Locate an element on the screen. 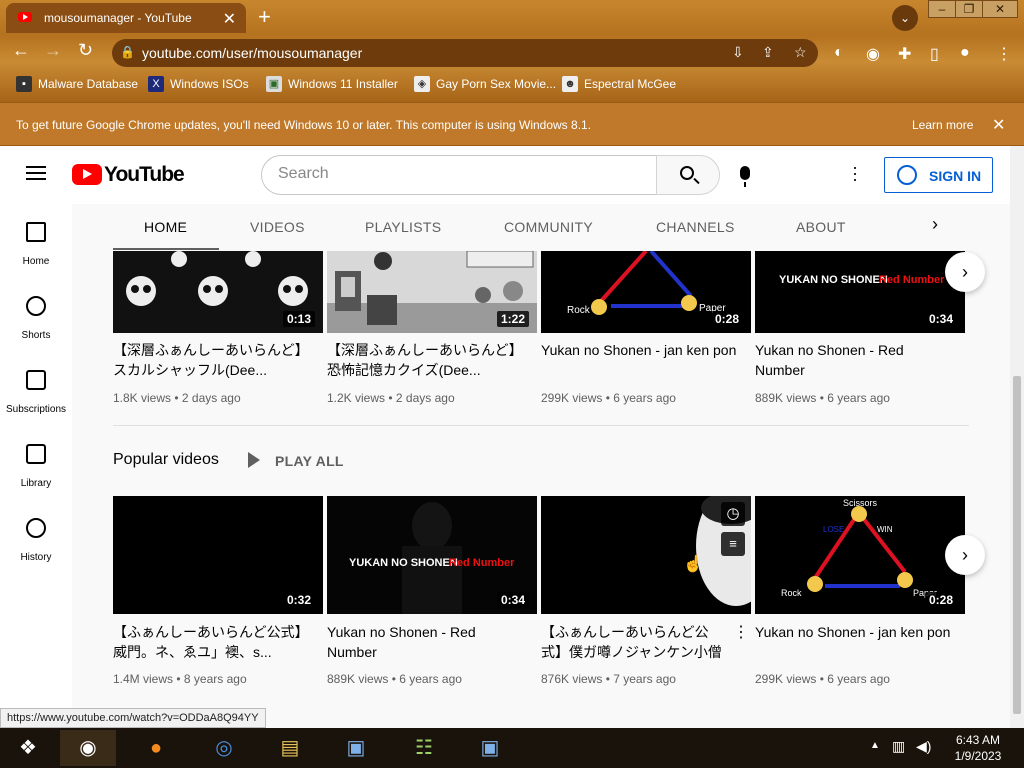  search-input is located at coordinates (458, 174).